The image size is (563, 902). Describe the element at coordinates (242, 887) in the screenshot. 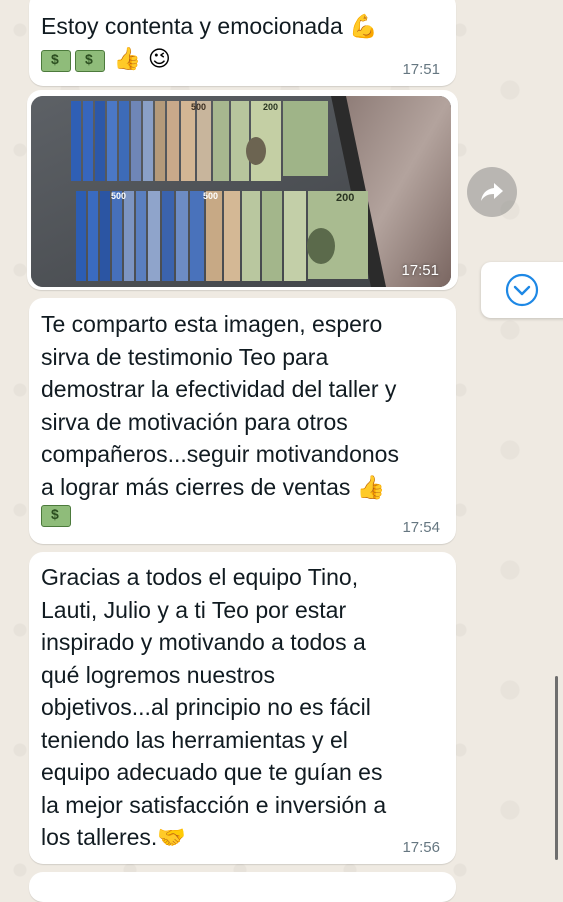

I see `message-bubble` at that location.